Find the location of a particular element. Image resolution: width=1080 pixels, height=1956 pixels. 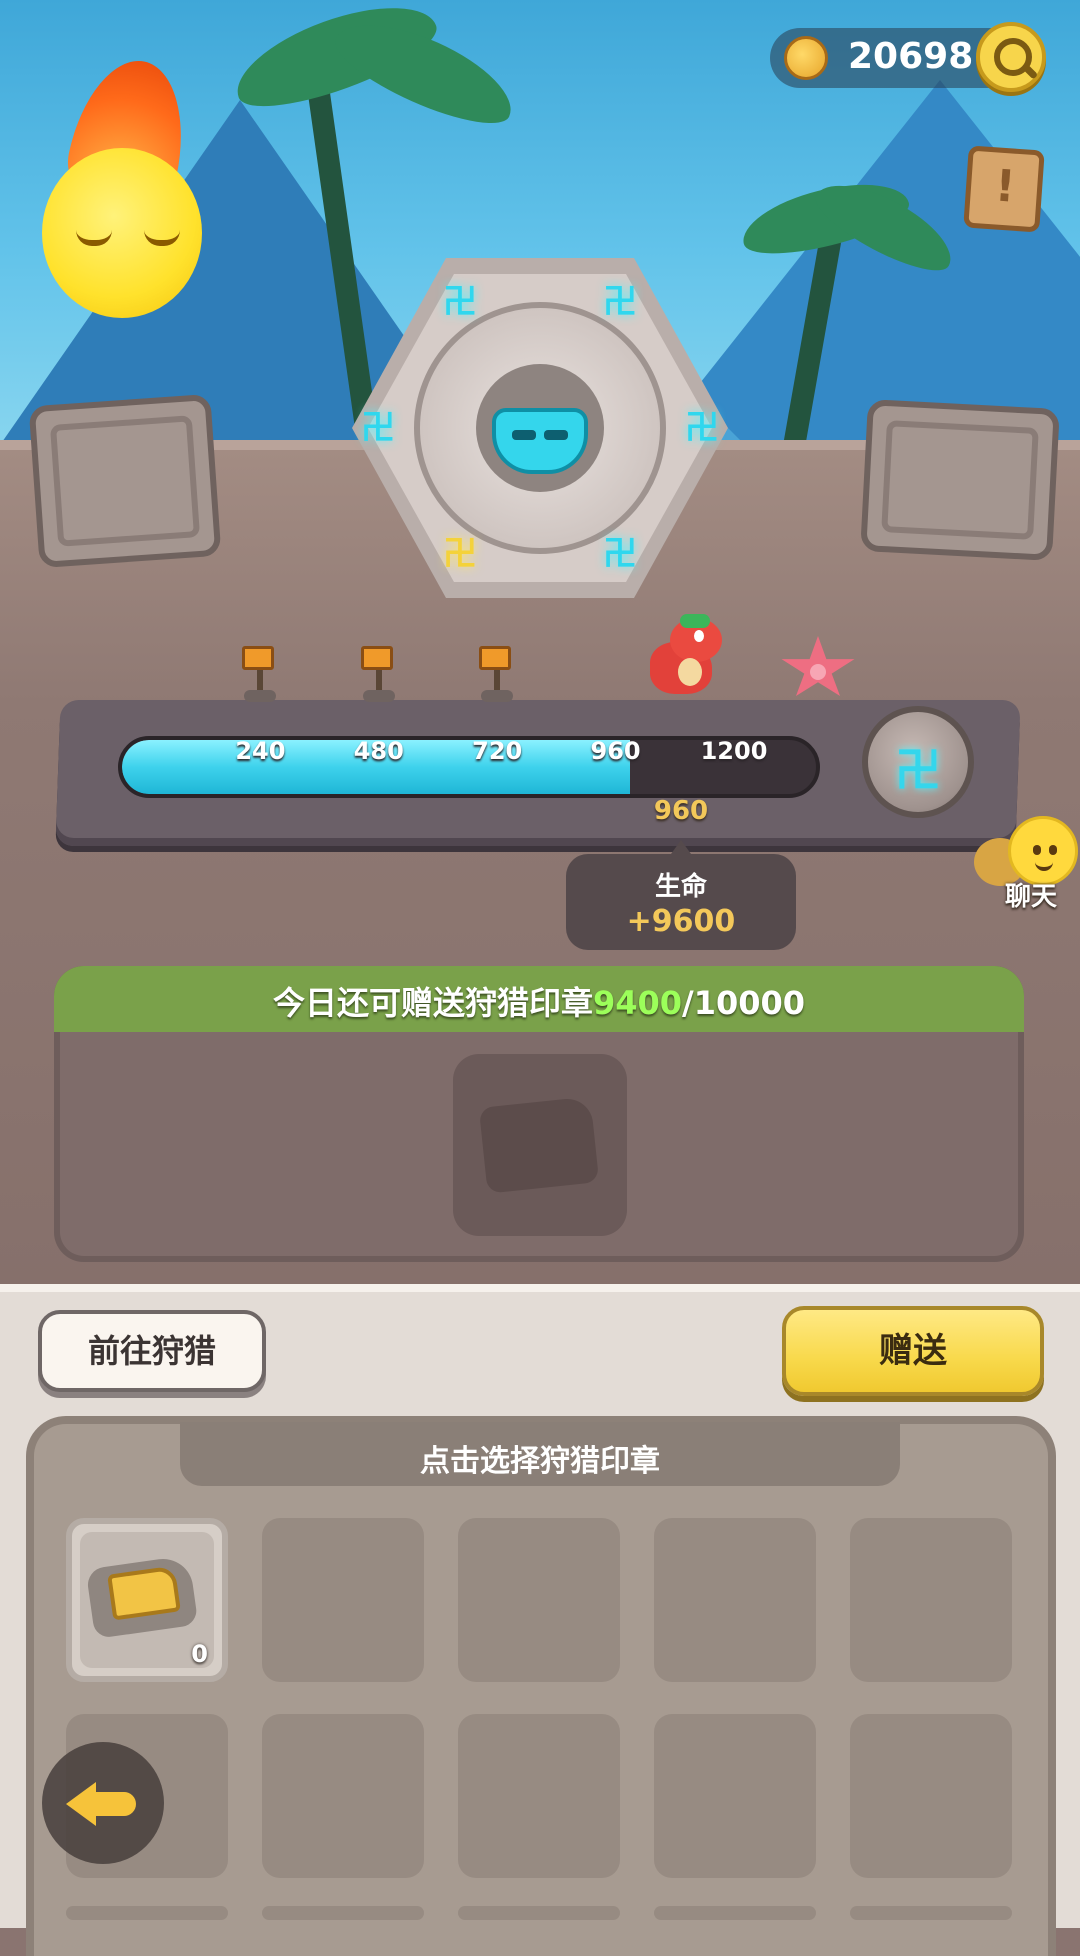

donation-limit: 10000 is located at coordinates (749, 1003).